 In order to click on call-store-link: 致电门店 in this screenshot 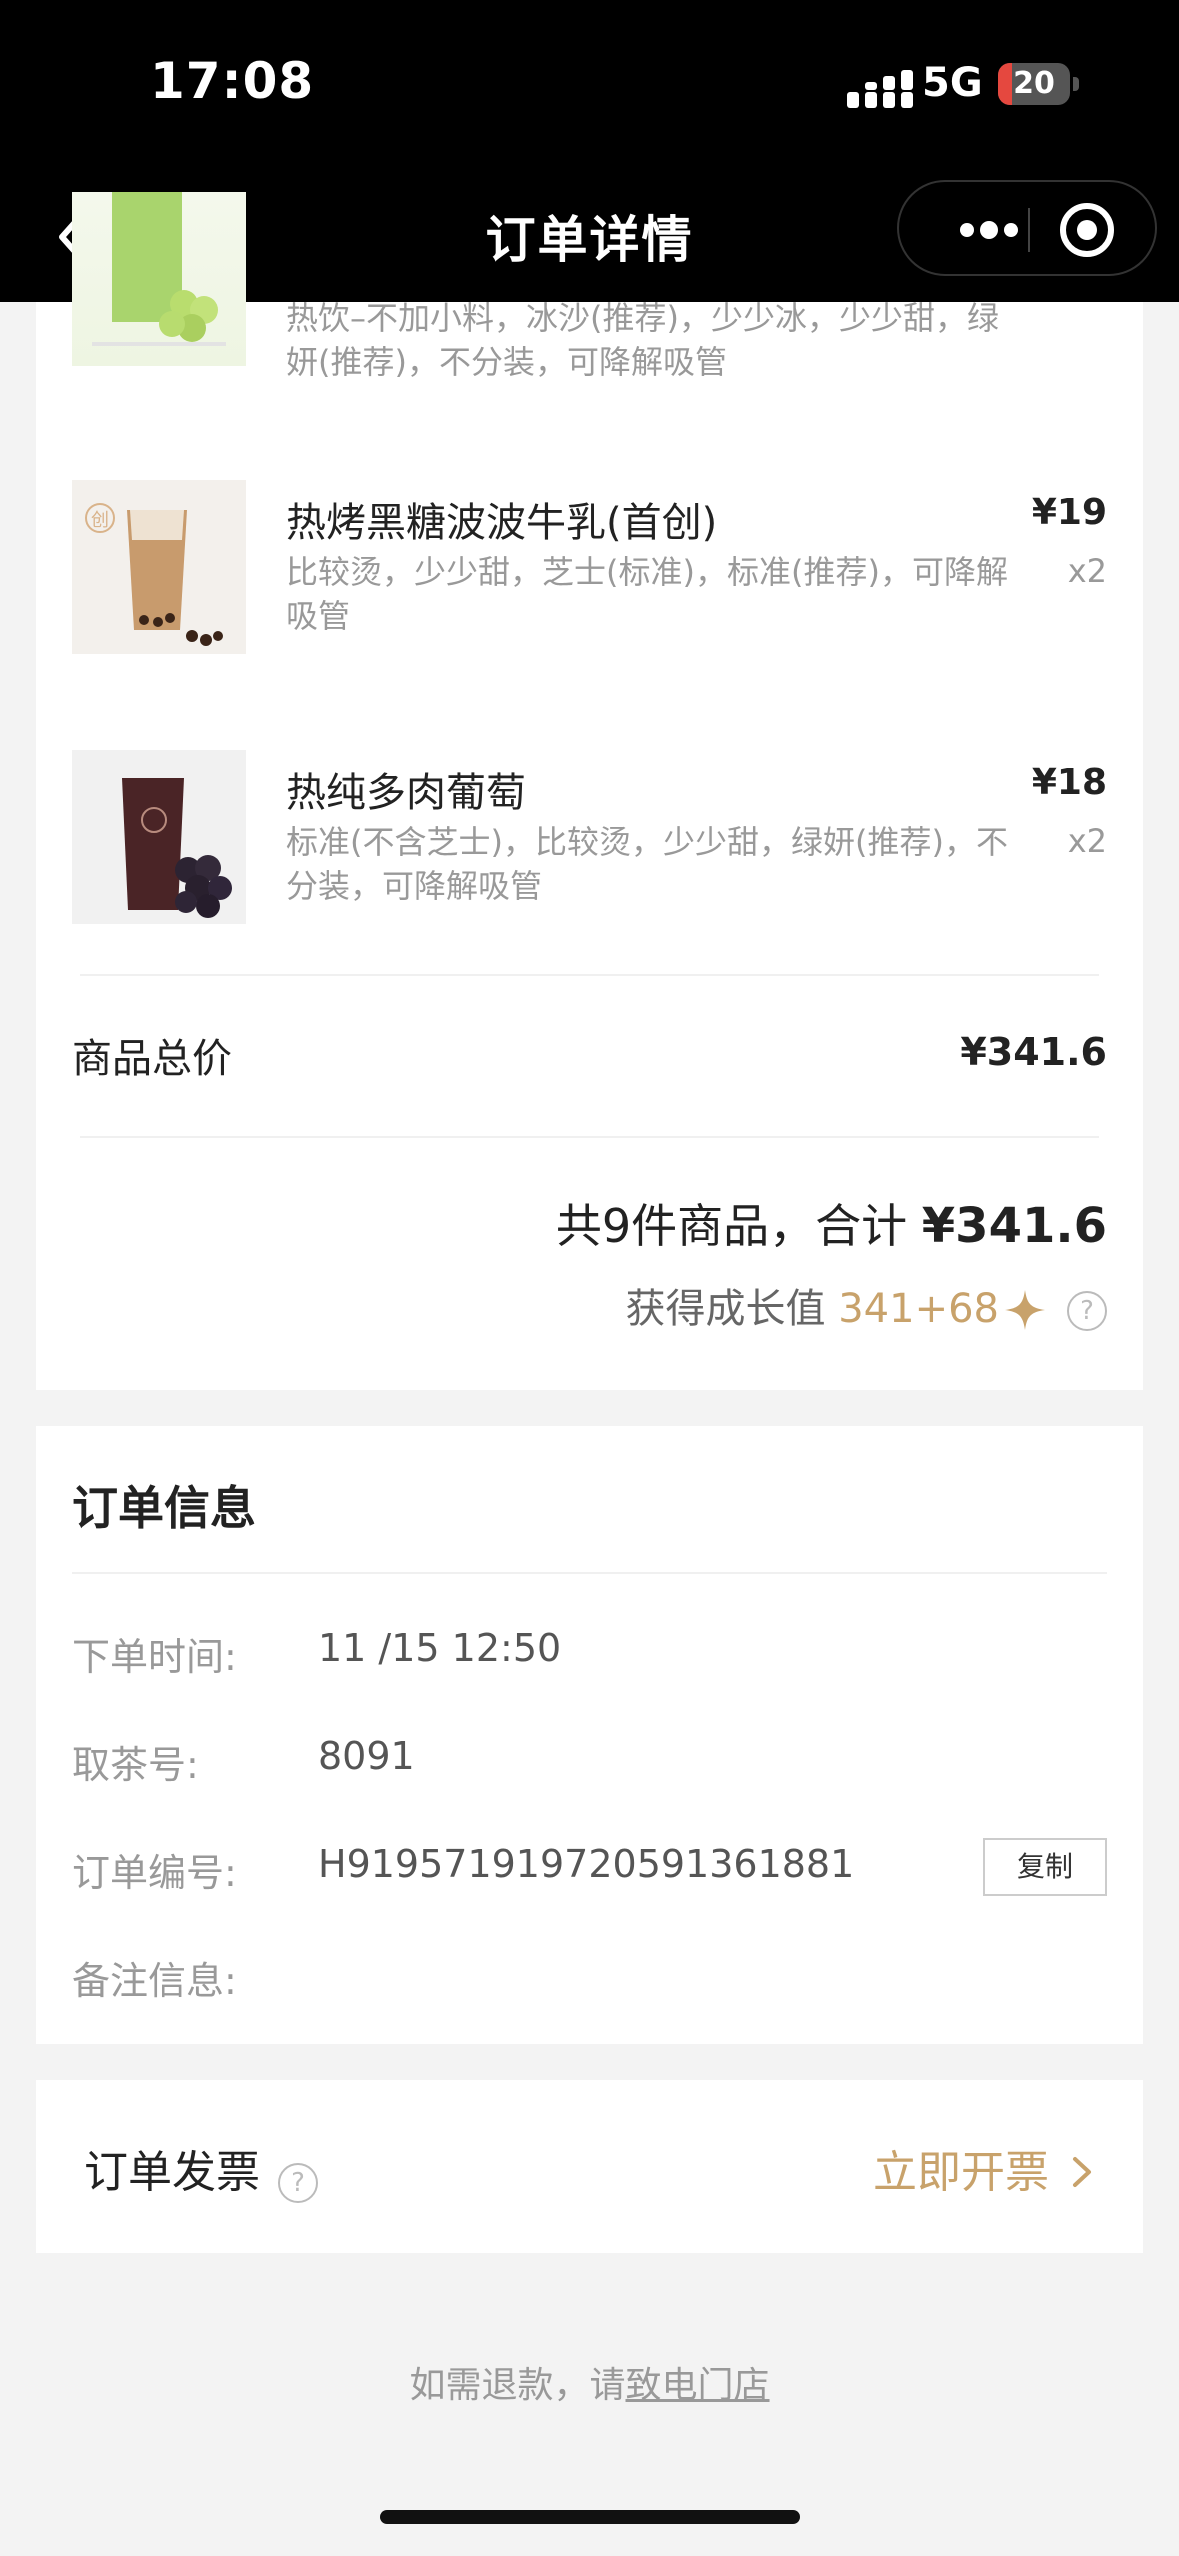, I will do `click(698, 2385)`.